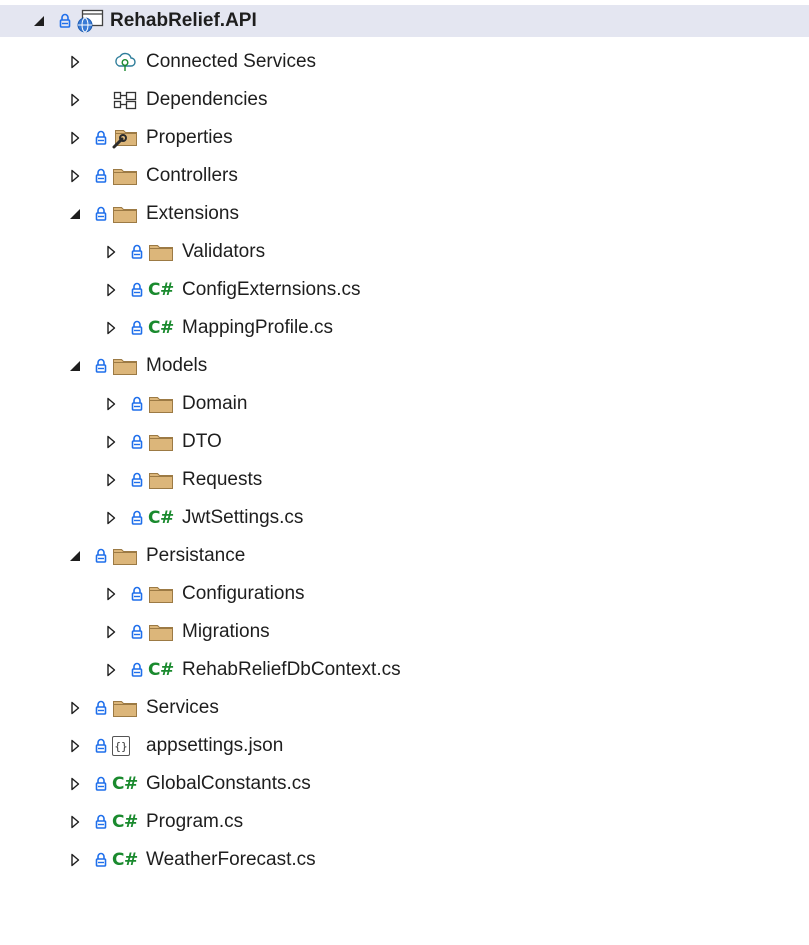  Describe the element at coordinates (404, 214) in the screenshot. I see `tree-item-extensions: Extensions` at that location.